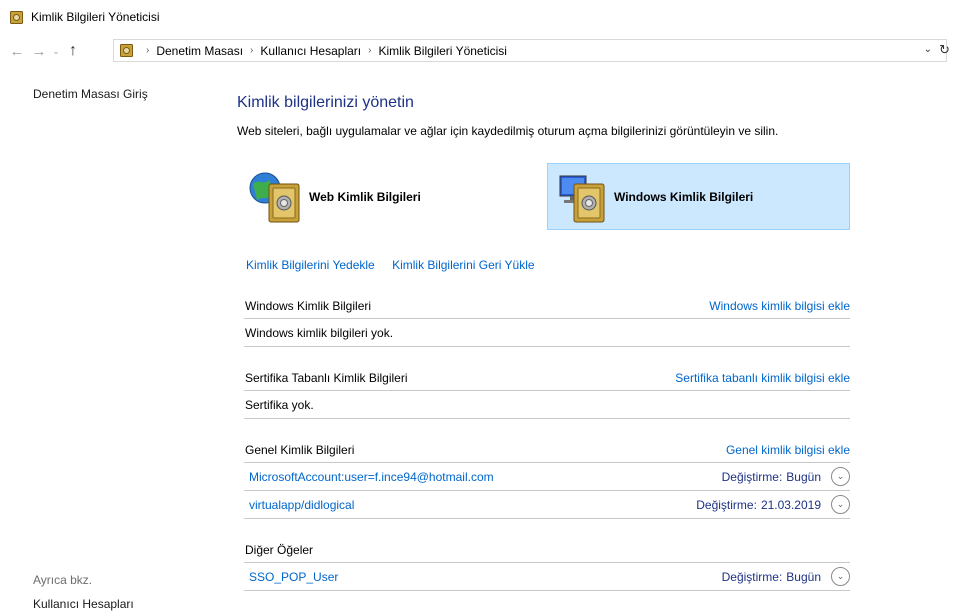 The image size is (955, 612). Describe the element at coordinates (300, 449) in the screenshot. I see `section-title: Genel Kimlik Bilgileri` at that location.